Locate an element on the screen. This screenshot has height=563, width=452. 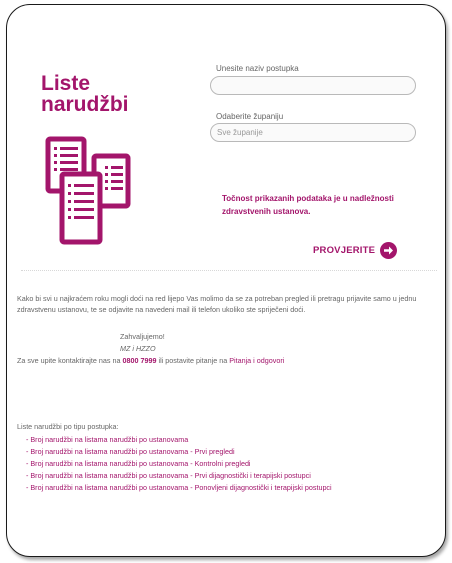
arrow-right-icon is located at coordinates (389, 250).